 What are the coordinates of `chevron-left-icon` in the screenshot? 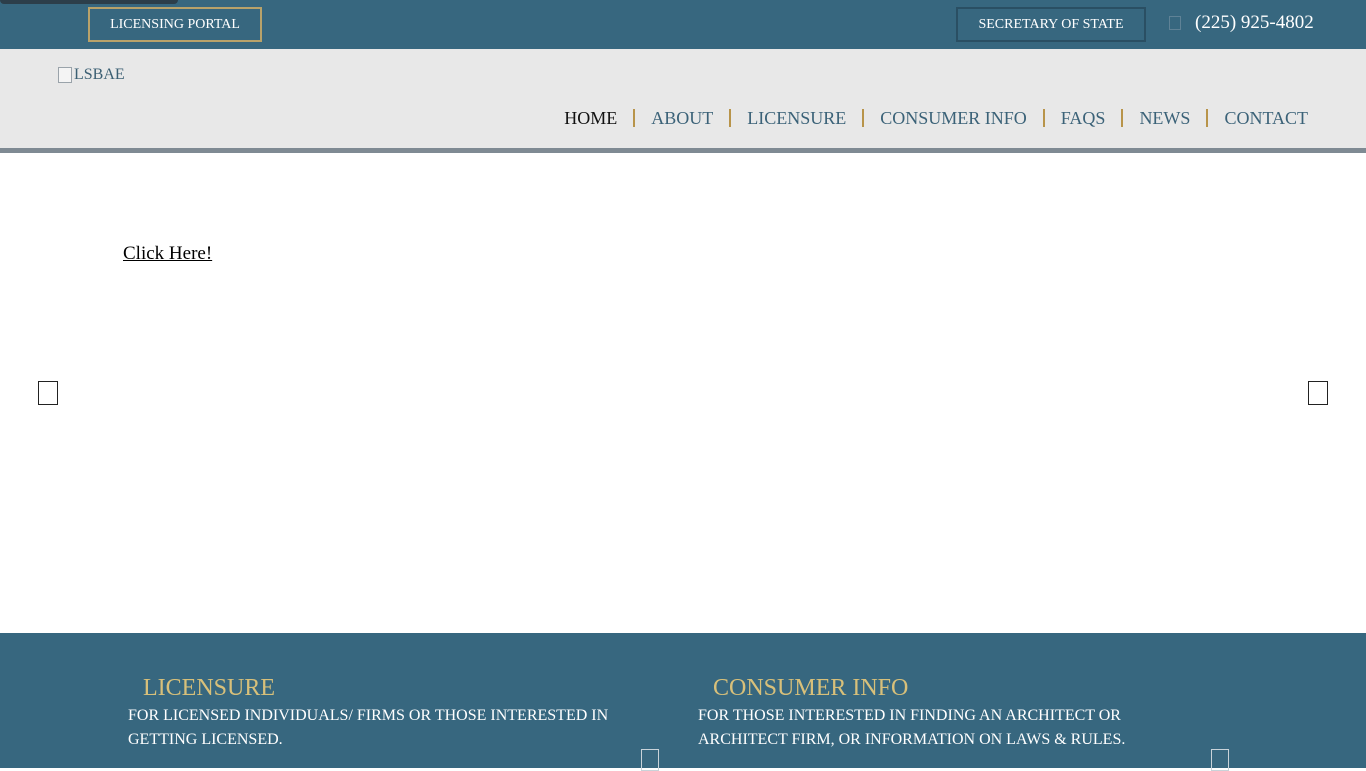 It's located at (48, 393).